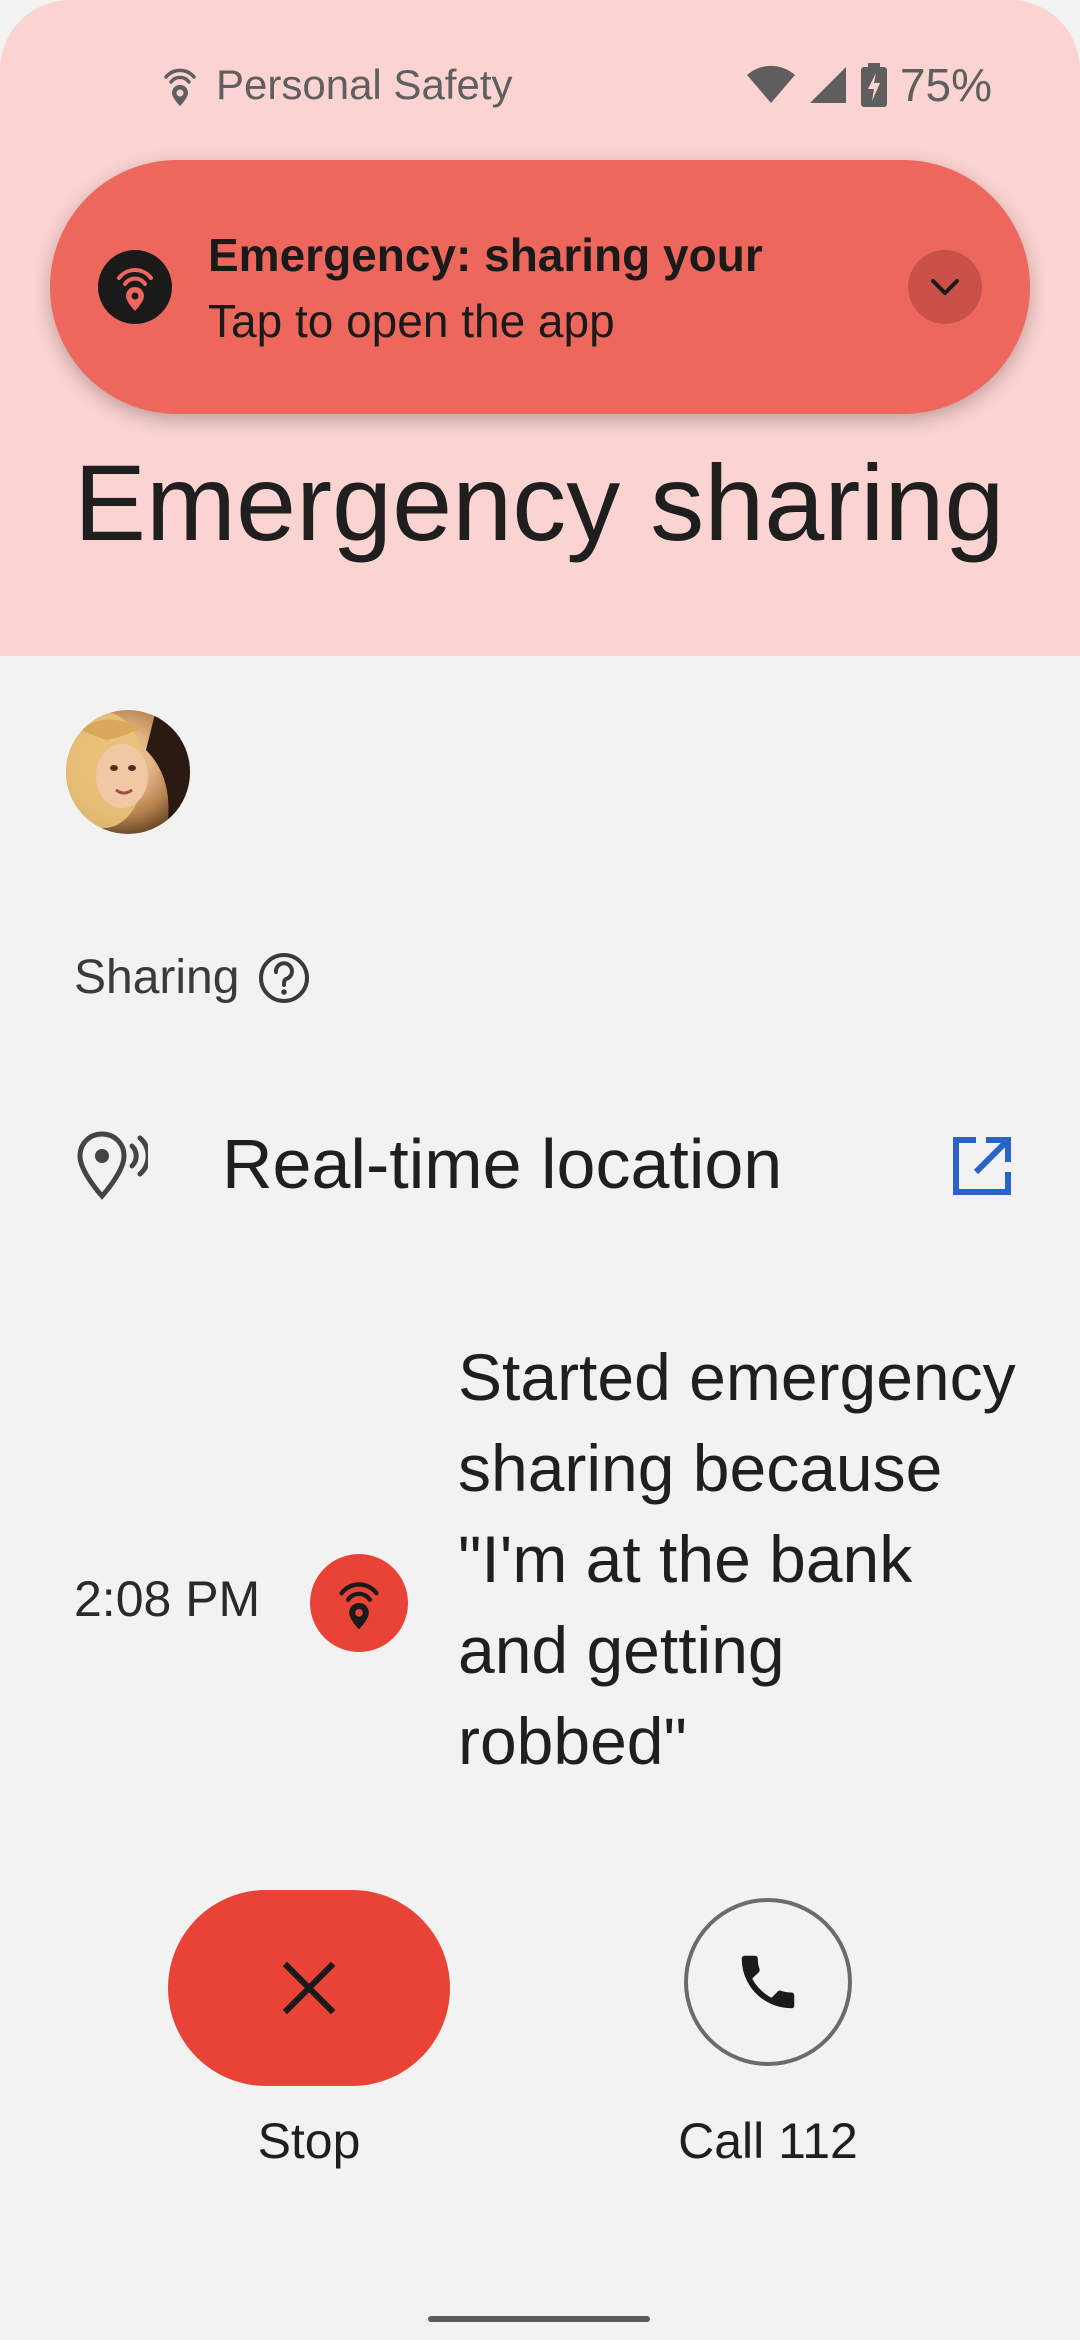  I want to click on page-title: Emergency sharing, so click(539, 502).